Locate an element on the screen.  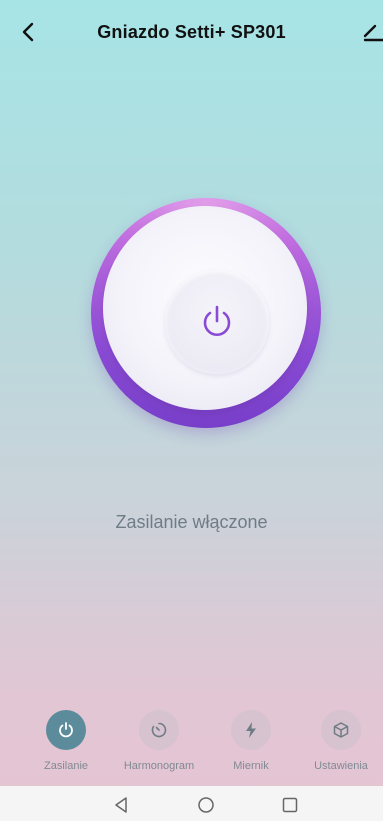
edit-button is located at coordinates (373, 32).